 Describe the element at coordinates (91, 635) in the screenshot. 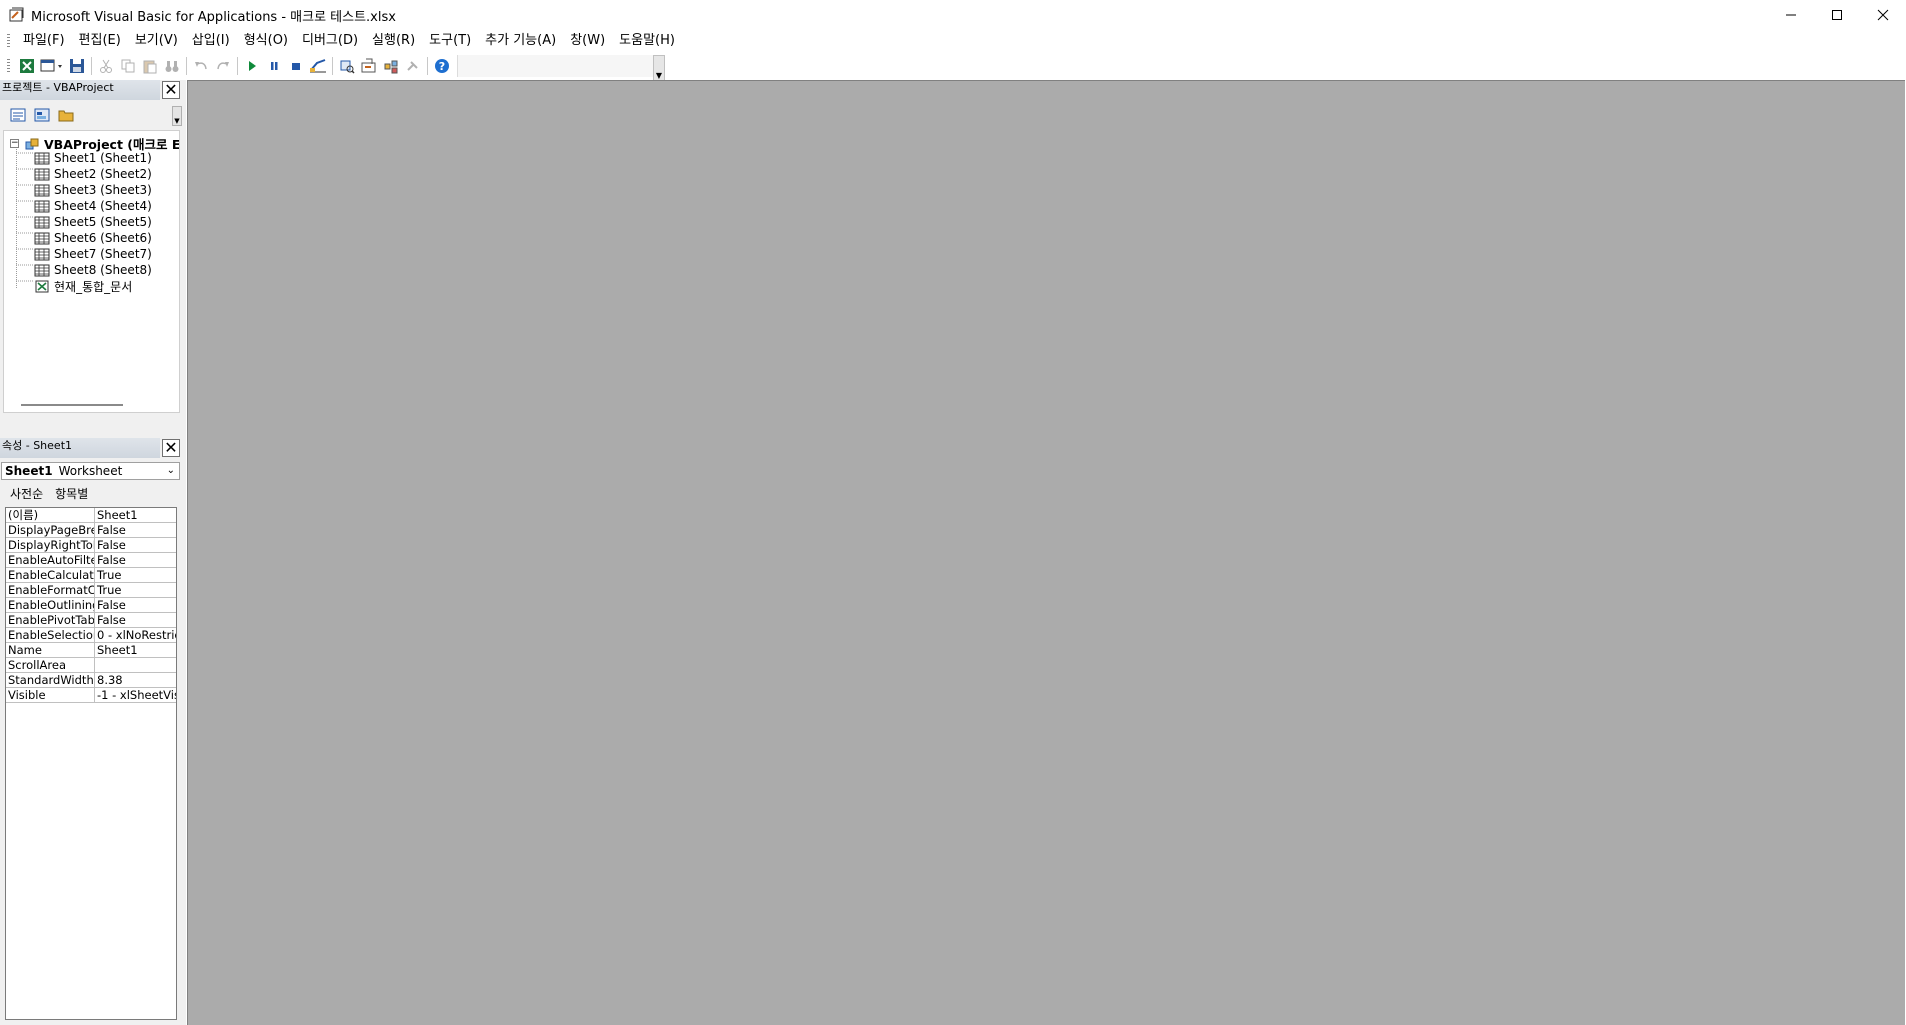

I see `property-row: EnableSelection 0 - xlNoRestrictions` at that location.